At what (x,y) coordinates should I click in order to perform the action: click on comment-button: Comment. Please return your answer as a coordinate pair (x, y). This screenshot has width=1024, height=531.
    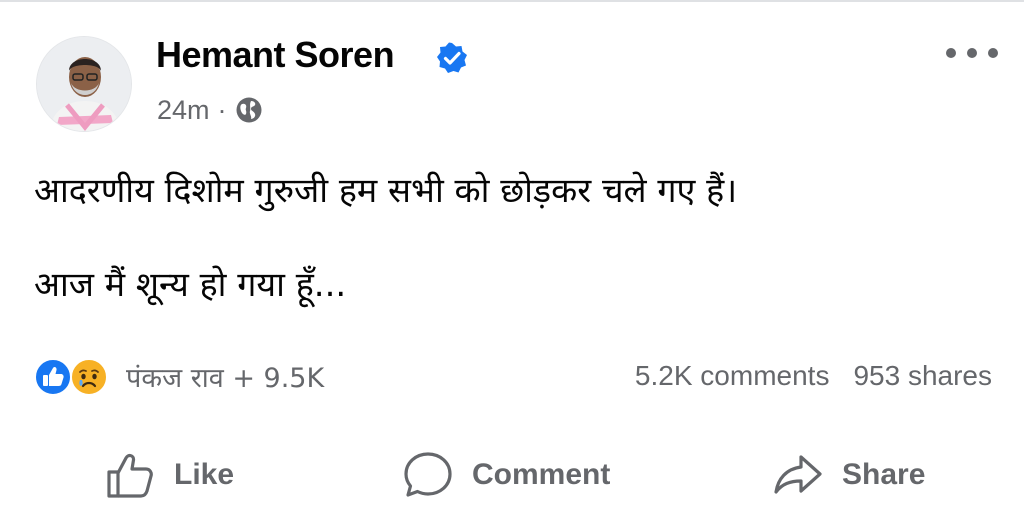
    Looking at the image, I should click on (506, 475).